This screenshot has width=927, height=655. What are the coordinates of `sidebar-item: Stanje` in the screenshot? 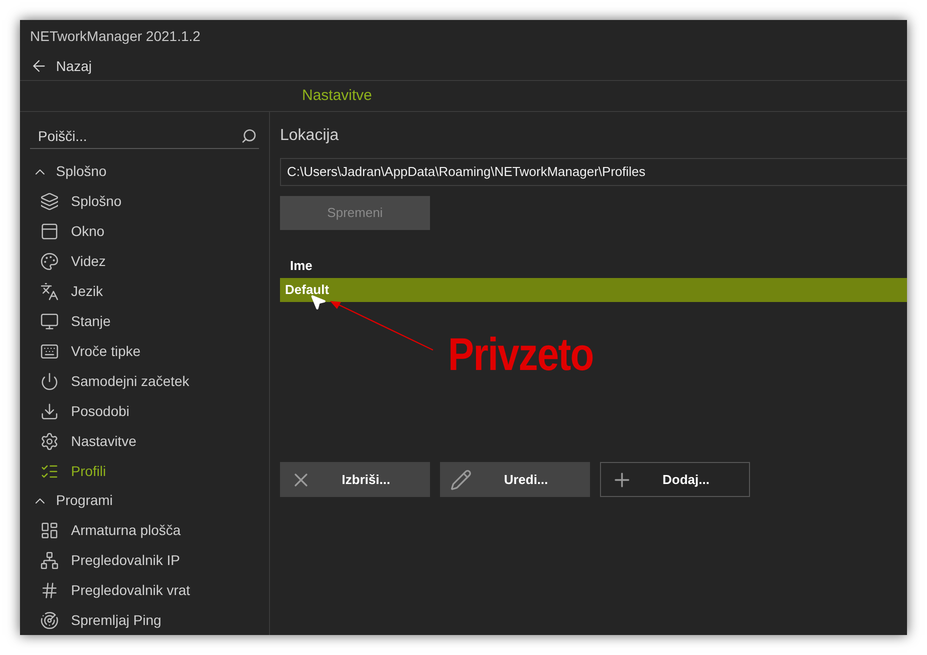 It's located at (144, 321).